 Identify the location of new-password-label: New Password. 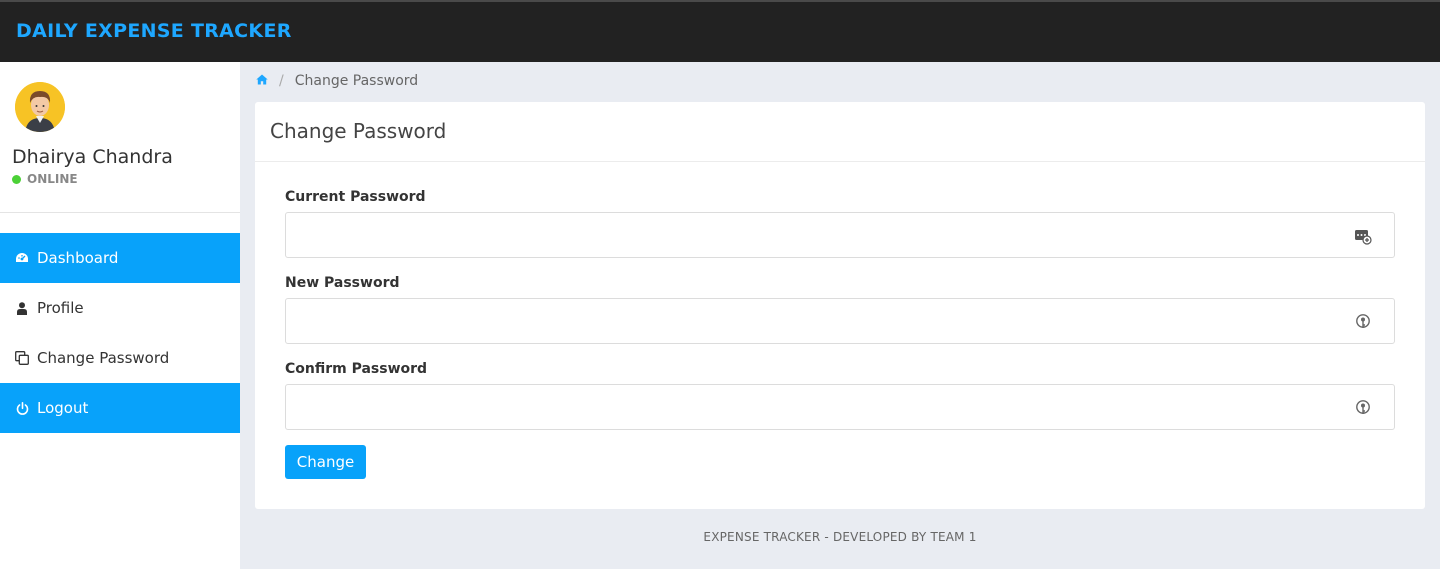
(342, 283).